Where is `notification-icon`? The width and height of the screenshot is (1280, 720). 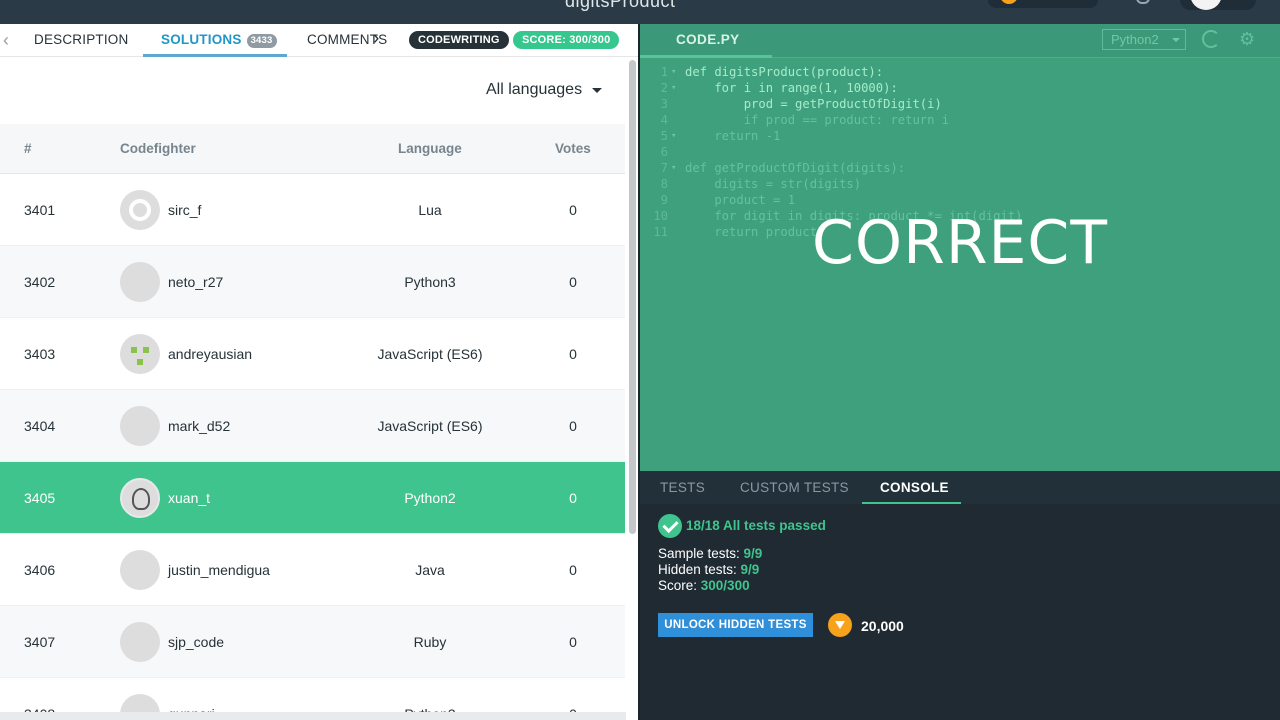 notification-icon is located at coordinates (1143, 2).